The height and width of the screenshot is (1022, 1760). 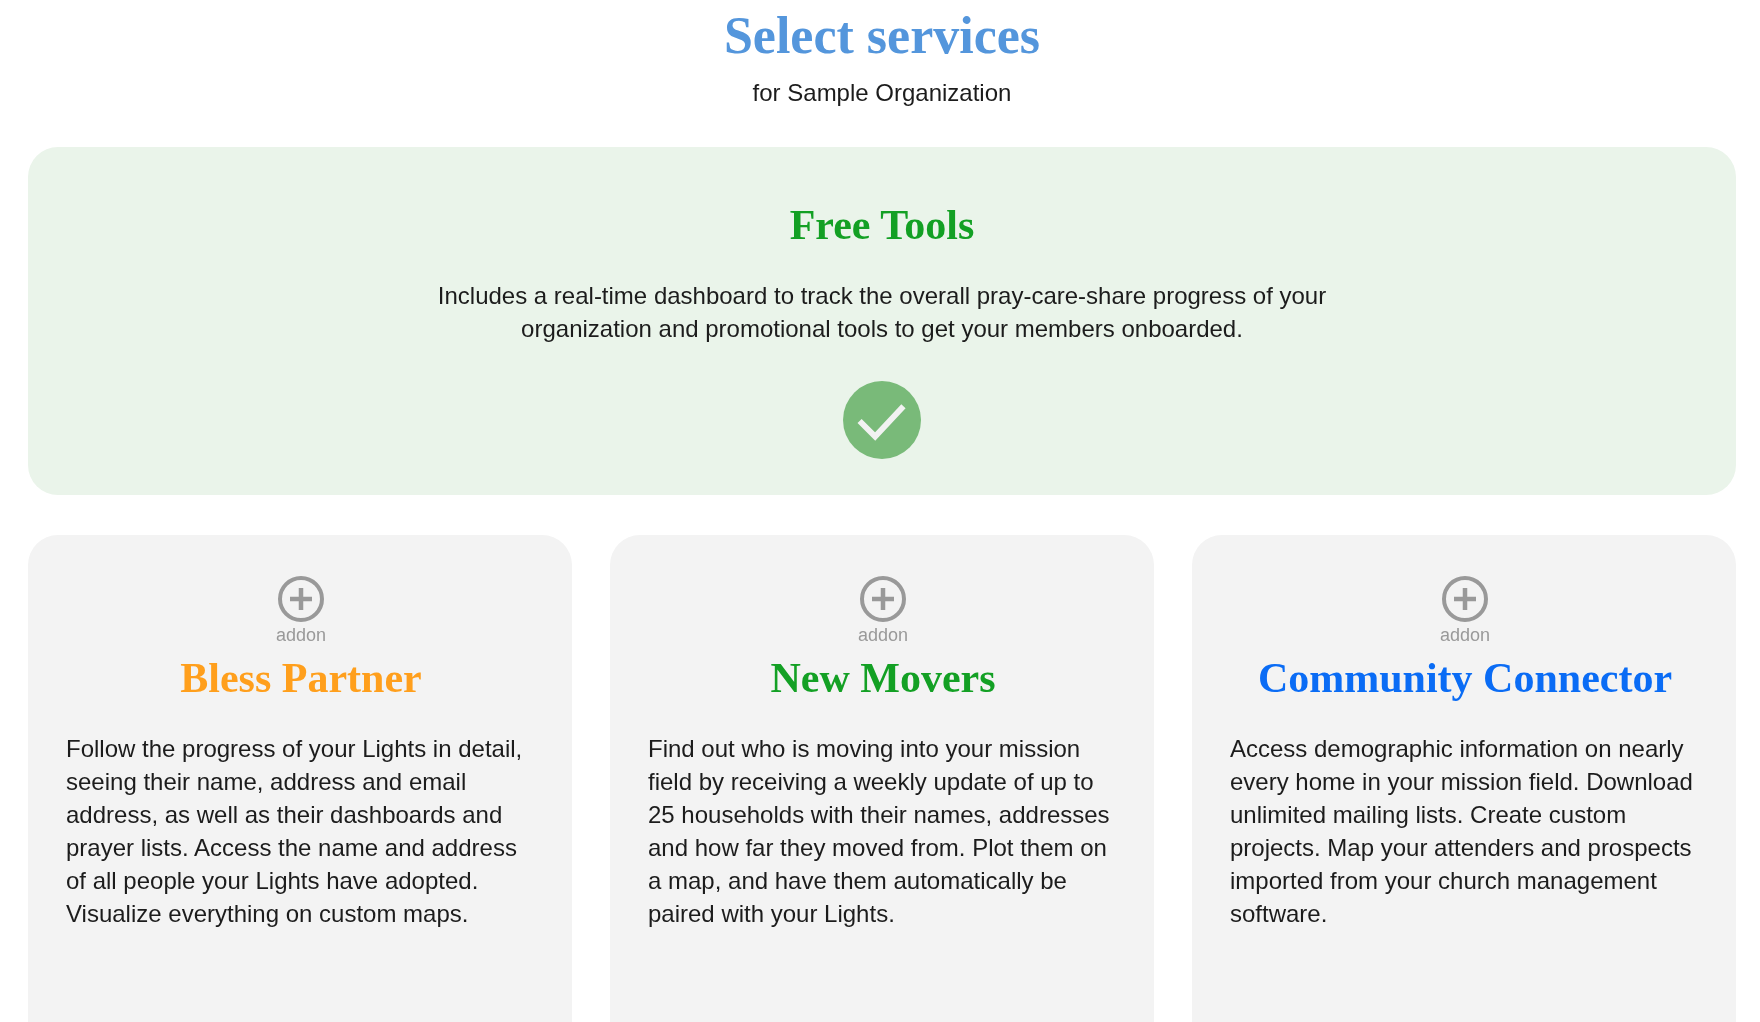 What do you see at coordinates (301, 678) in the screenshot?
I see `card-title: Bless Partner` at bounding box center [301, 678].